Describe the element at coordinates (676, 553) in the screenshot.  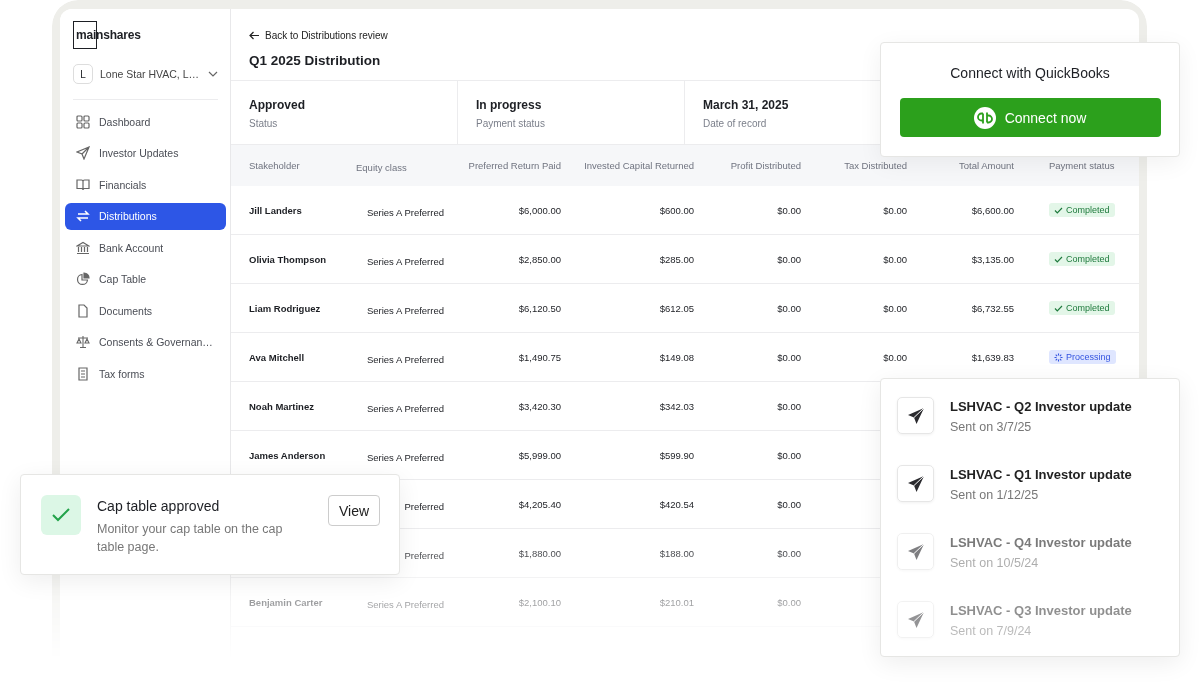
I see `table-cell: $188.00` at that location.